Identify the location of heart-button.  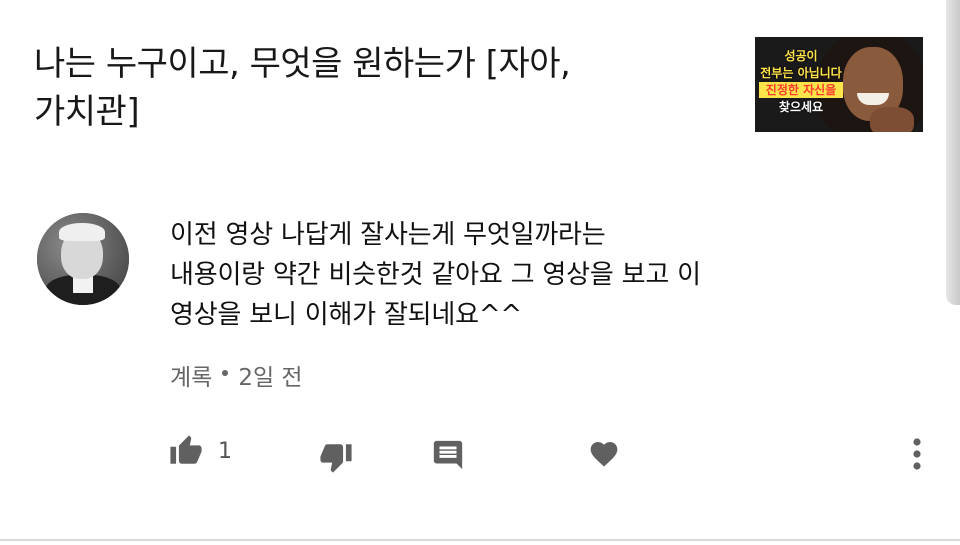
(604, 454).